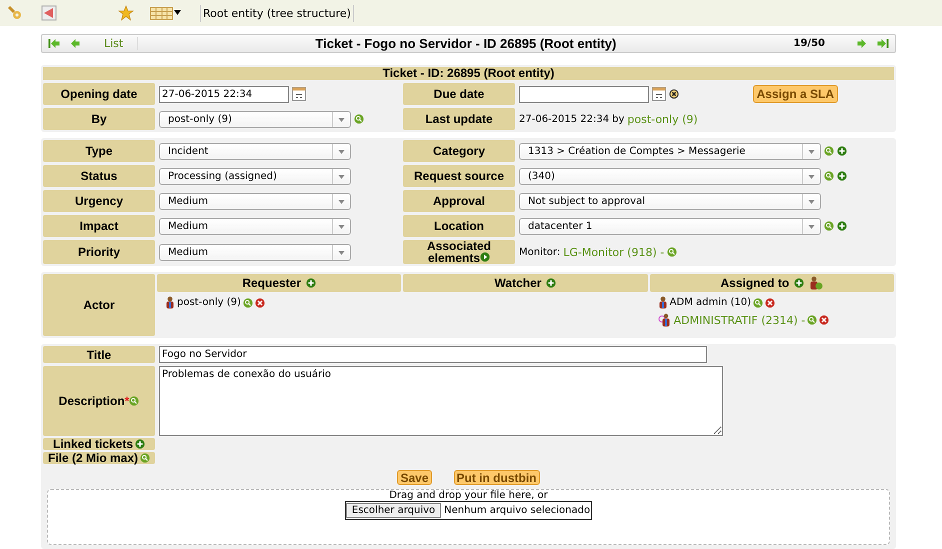 This screenshot has width=942, height=549. Describe the element at coordinates (459, 119) in the screenshot. I see `field-label: Last update` at that location.